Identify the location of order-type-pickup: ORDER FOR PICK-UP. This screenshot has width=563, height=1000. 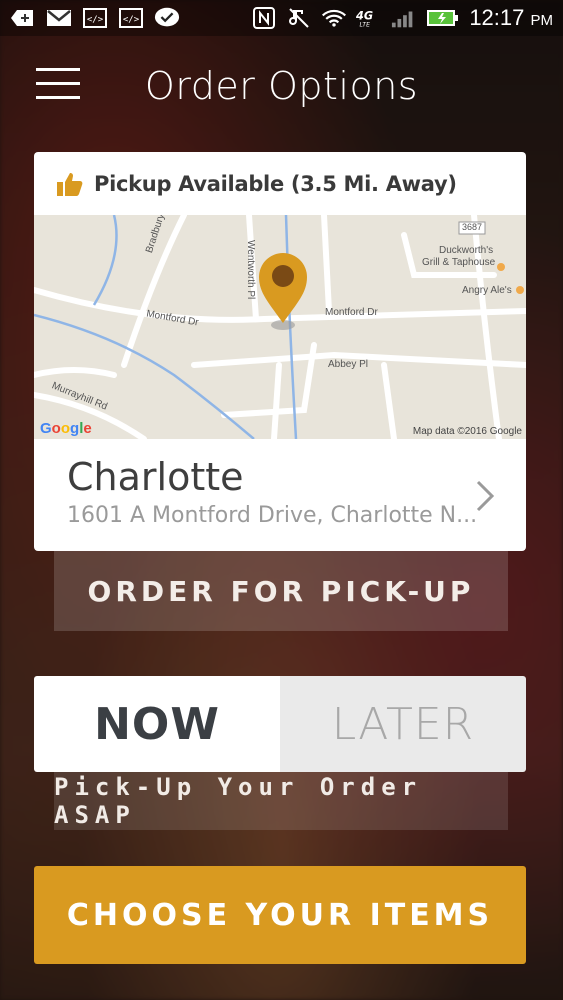
(281, 591).